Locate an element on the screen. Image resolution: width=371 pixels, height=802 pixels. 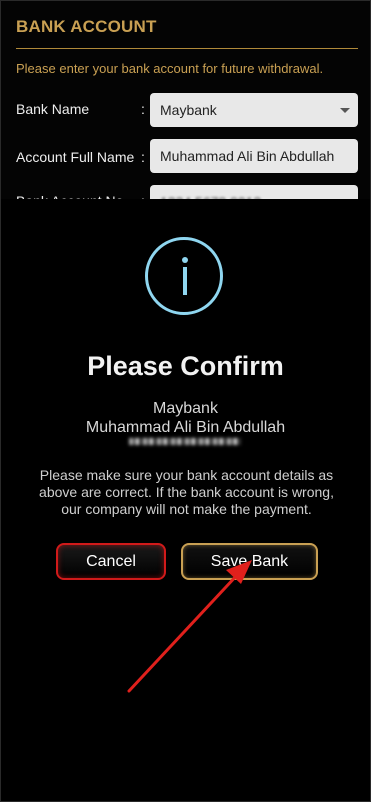
title-divider is located at coordinates (187, 48).